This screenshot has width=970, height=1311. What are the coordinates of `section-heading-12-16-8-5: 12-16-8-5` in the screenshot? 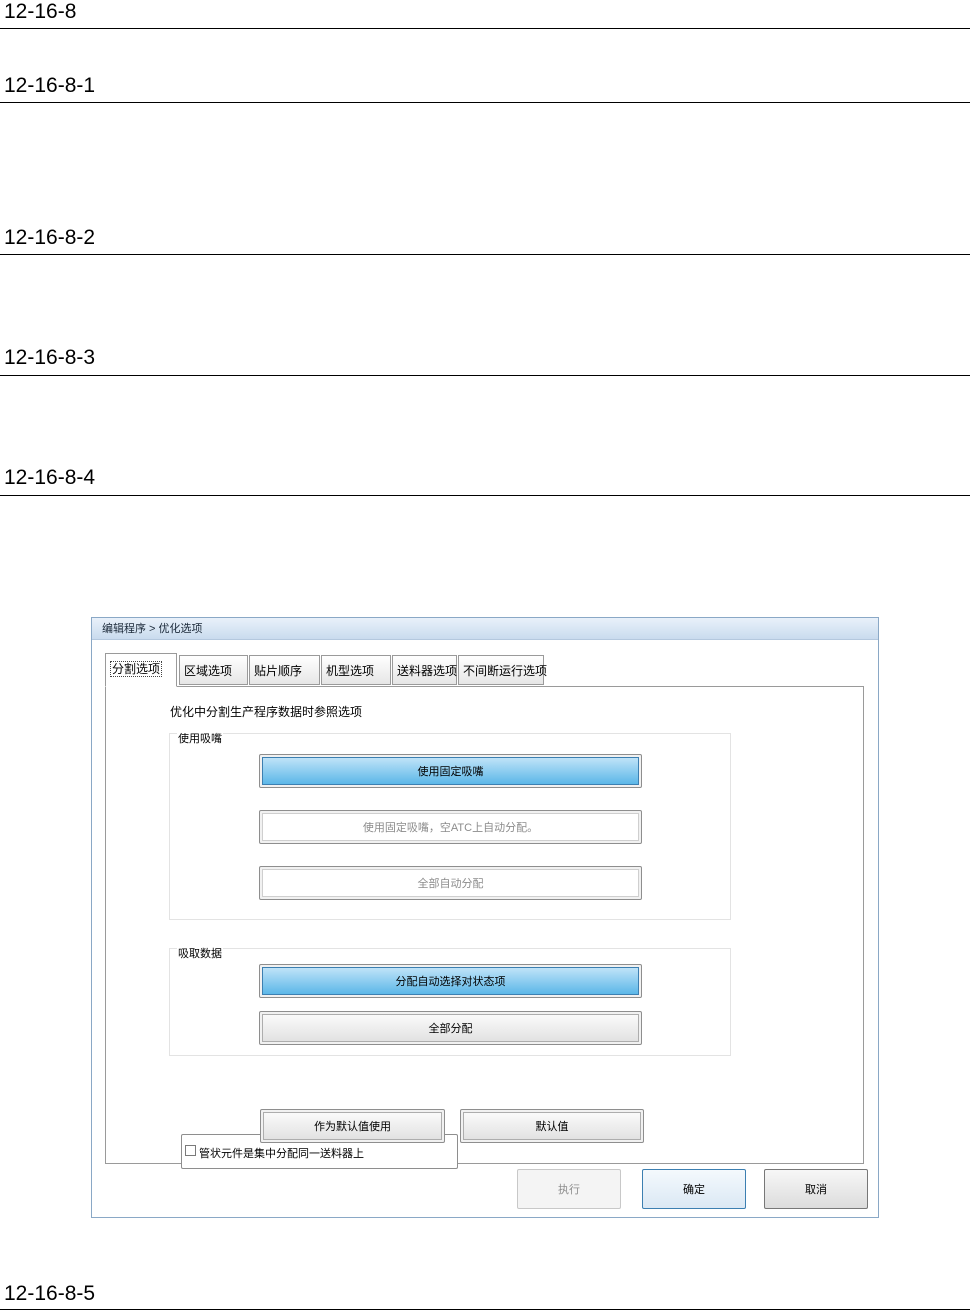 It's located at (50, 1293).